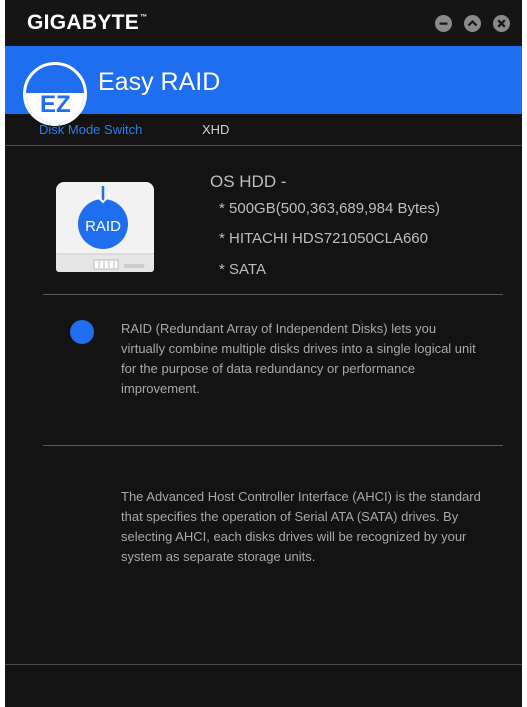  What do you see at coordinates (263, 86) in the screenshot?
I see `app-header: EZ Easy RAID` at bounding box center [263, 86].